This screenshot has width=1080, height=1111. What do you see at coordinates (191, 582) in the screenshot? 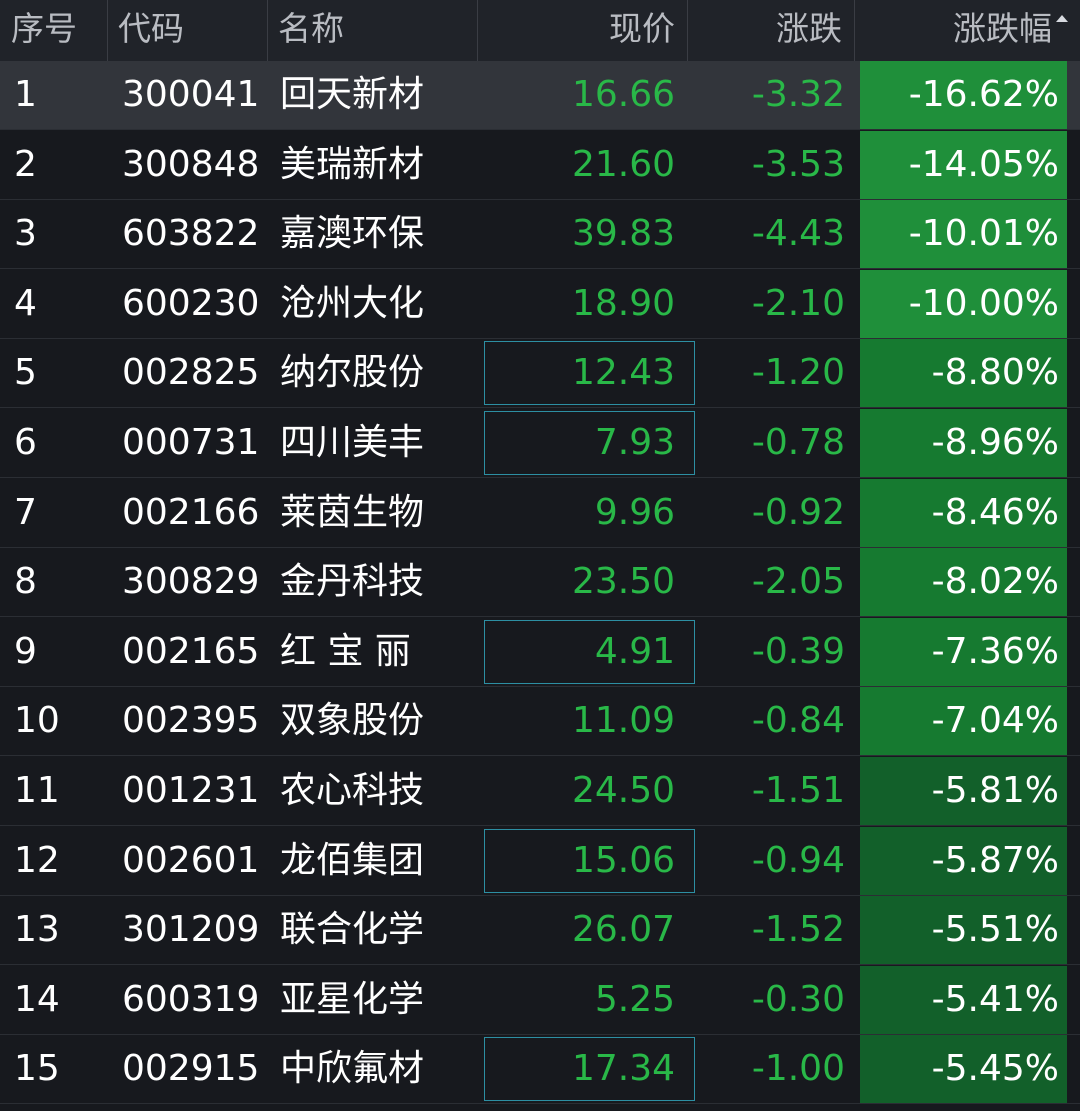
I see `stock-code: 300829` at bounding box center [191, 582].